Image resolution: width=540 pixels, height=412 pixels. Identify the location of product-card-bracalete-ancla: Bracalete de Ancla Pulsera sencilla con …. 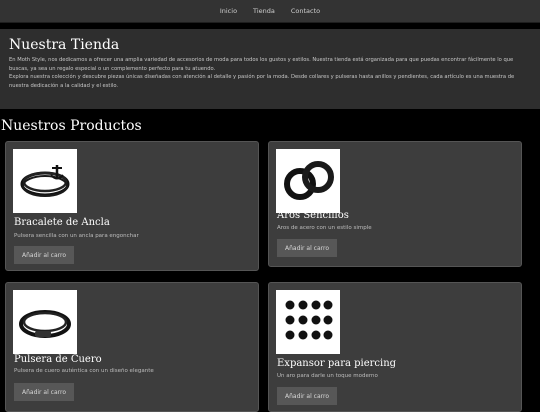
(132, 206).